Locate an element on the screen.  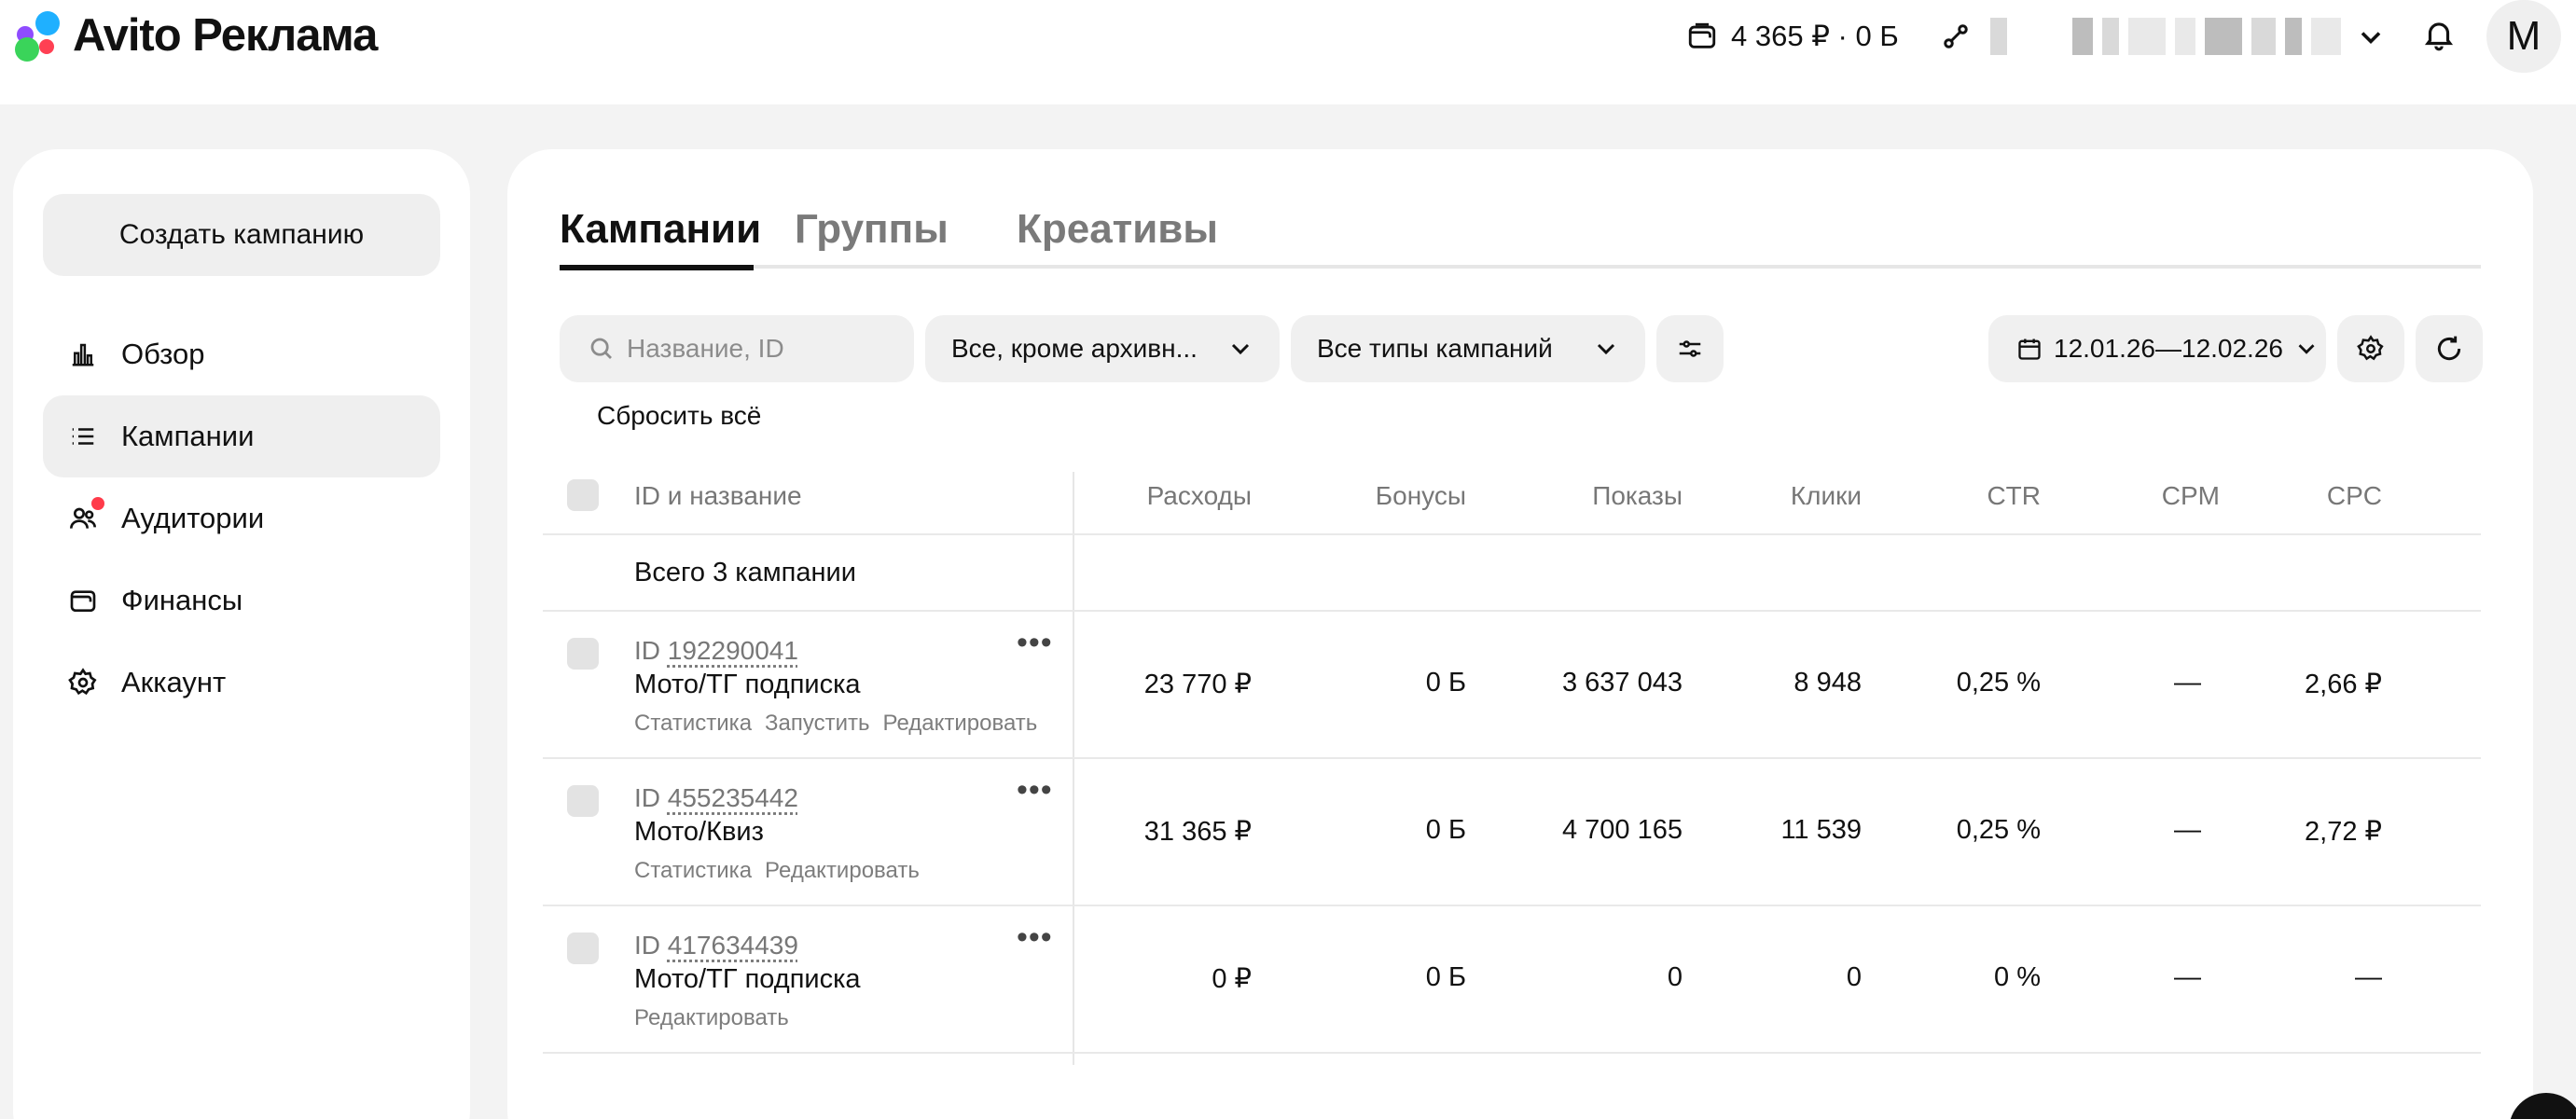
search-input: Название, ID is located at coordinates (737, 348).